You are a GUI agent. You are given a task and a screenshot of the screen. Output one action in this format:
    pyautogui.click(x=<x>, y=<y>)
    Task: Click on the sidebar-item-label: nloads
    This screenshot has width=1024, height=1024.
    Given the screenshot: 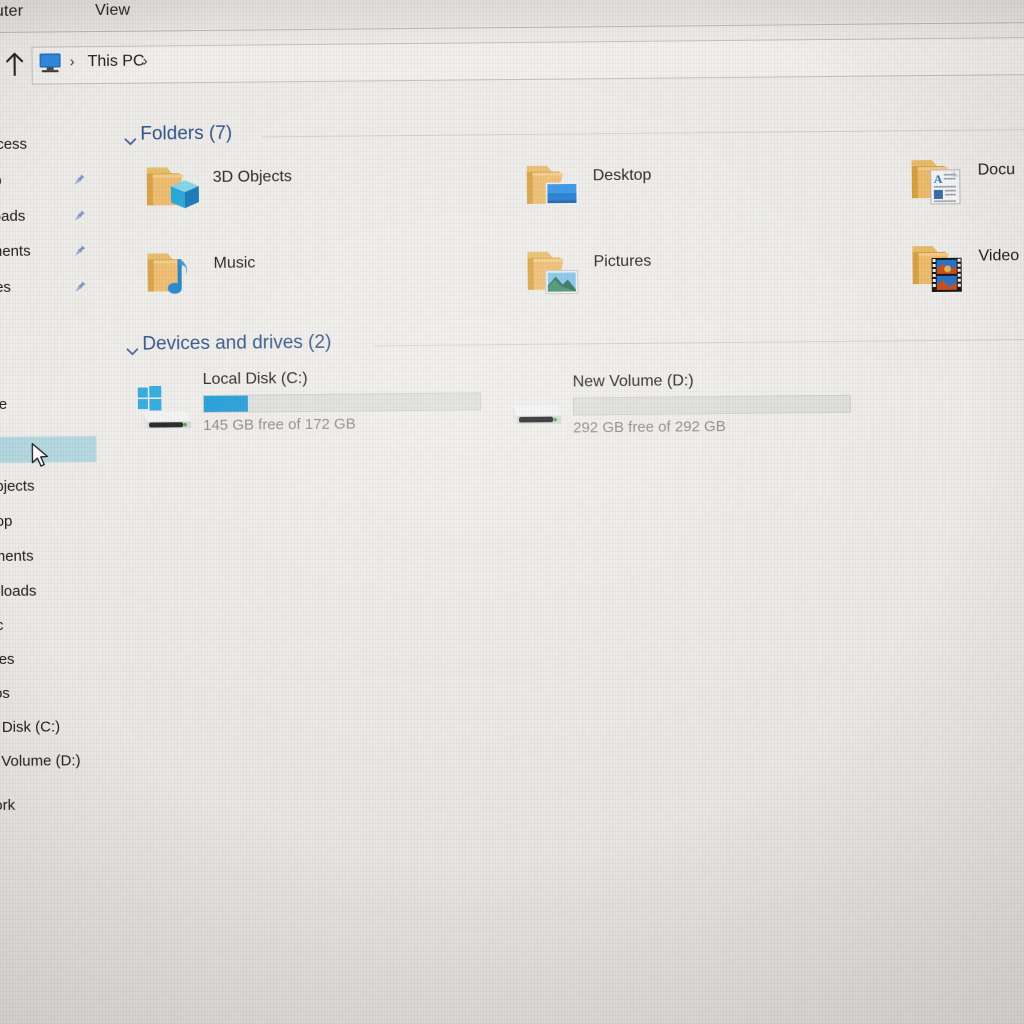 What is the action you would take?
    pyautogui.click(x=13, y=216)
    